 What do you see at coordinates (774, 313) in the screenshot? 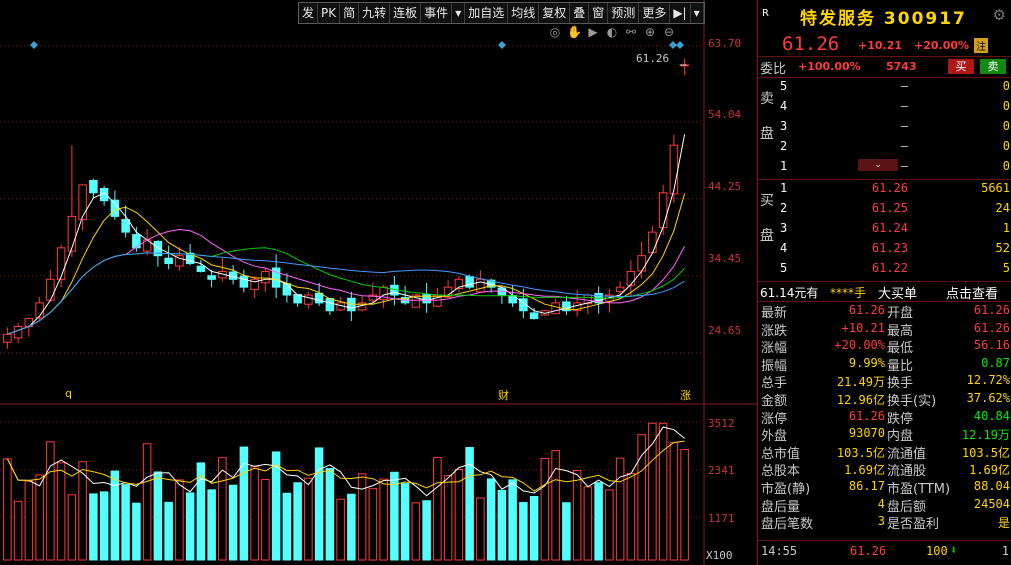
I see `stat-label: 最新` at bounding box center [774, 313].